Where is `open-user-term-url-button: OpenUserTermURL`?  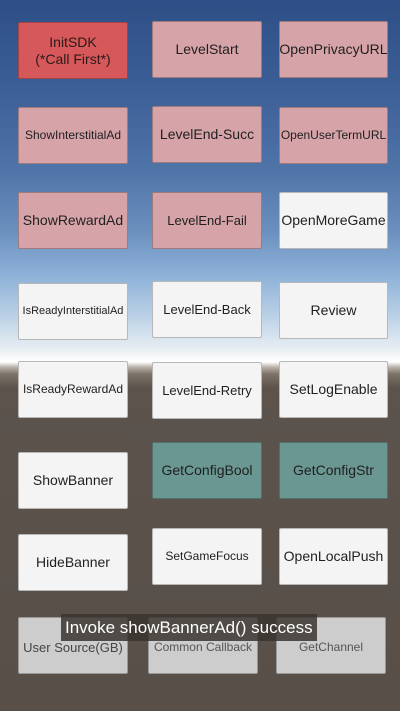
open-user-term-url-button: OpenUserTermURL is located at coordinates (333, 135).